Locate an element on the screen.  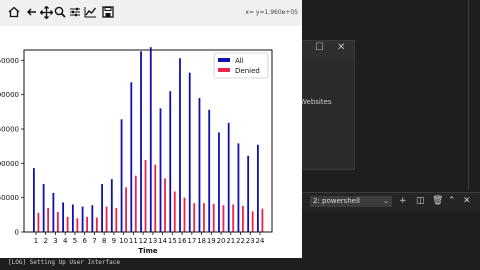
x-tick-label: 1 is located at coordinates (36, 241).